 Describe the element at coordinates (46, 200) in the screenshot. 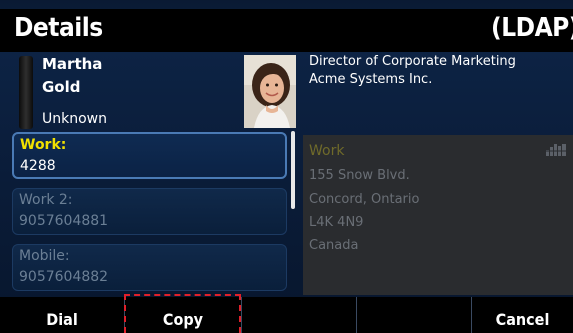

I see `number-label: Work 2:` at that location.